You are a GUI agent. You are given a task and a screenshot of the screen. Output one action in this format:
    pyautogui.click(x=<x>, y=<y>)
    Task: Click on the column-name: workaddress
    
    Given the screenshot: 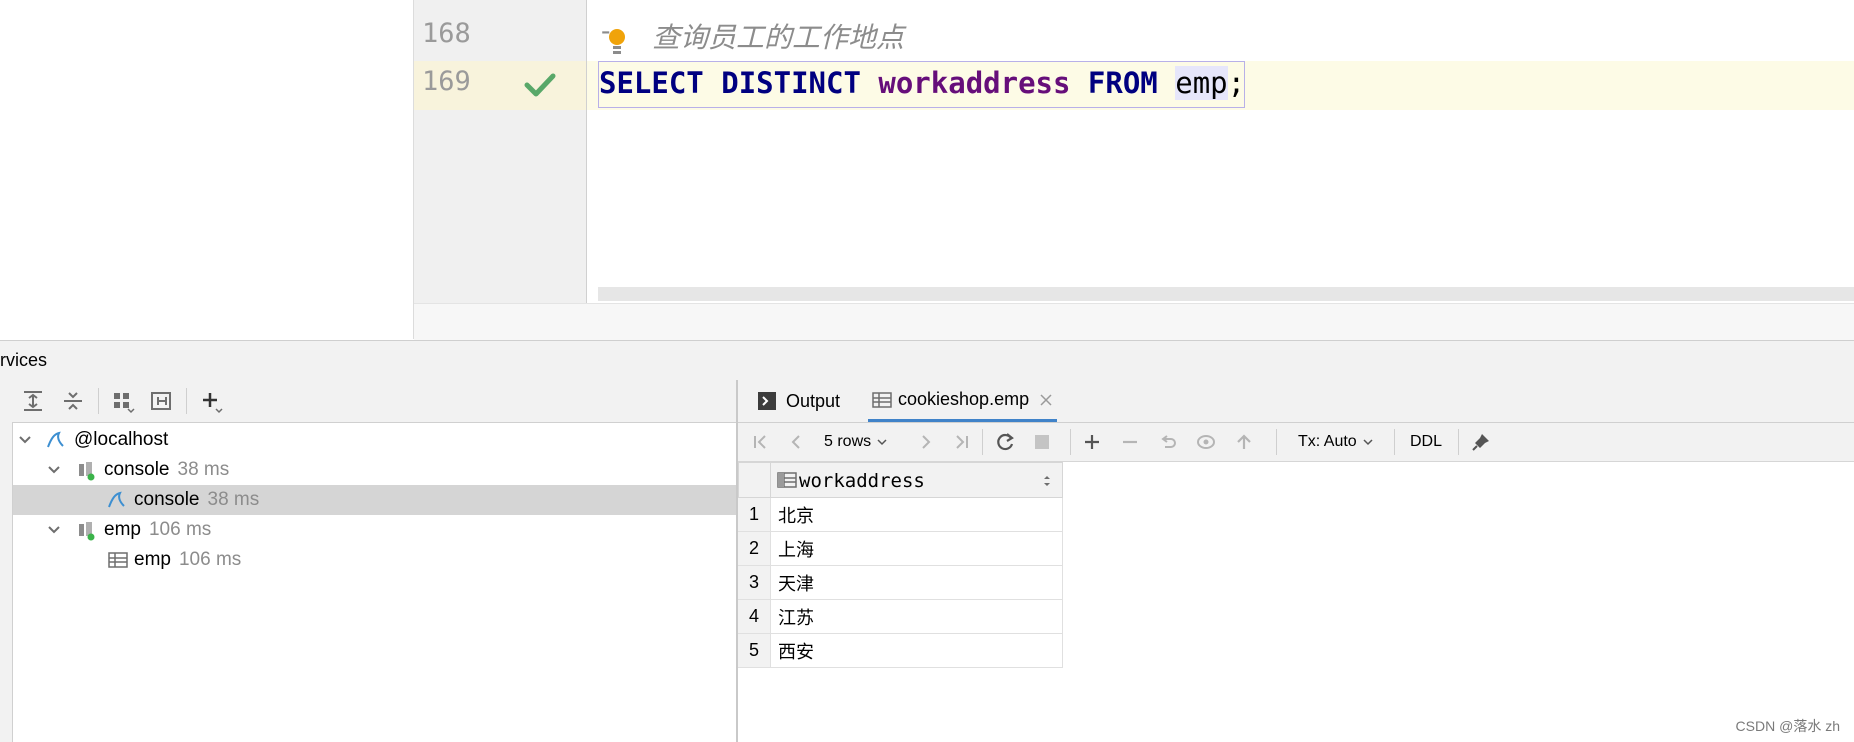 What is the action you would take?
    pyautogui.click(x=974, y=83)
    